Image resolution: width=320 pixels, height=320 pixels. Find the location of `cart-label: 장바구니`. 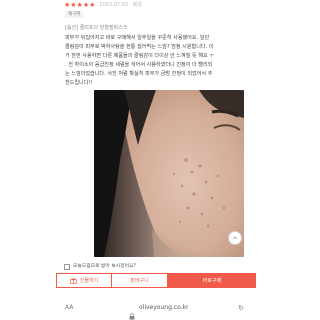

cart-label: 장바구니 is located at coordinates (139, 281).